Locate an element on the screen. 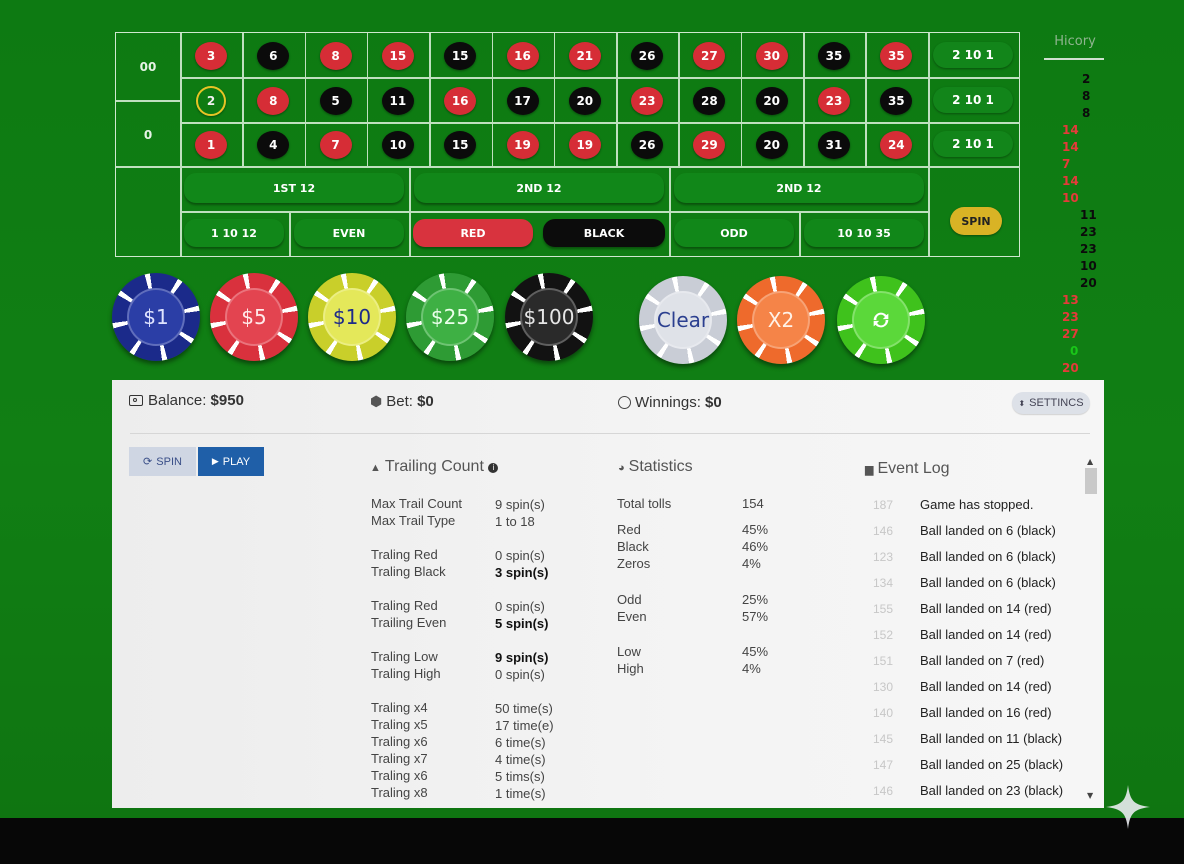 The image size is (1184, 864). column-bet-1: 2 10 1 is located at coordinates (973, 55).